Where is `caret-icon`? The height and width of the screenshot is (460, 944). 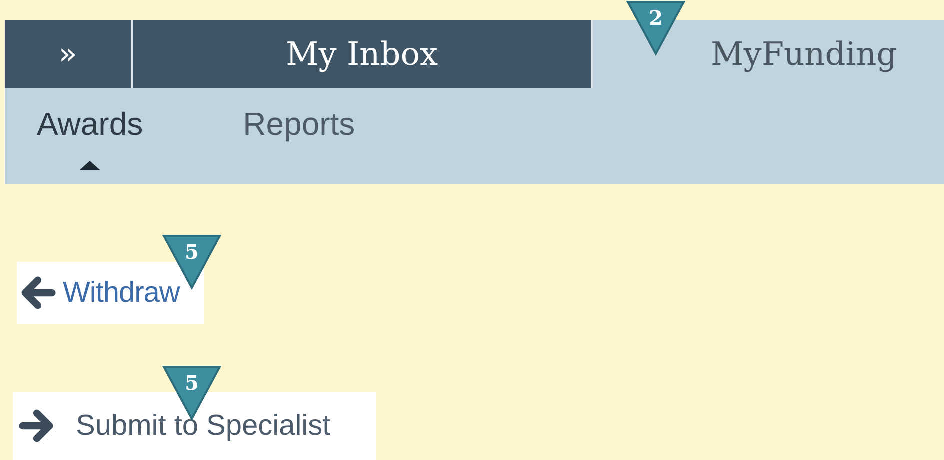 caret-icon is located at coordinates (90, 165).